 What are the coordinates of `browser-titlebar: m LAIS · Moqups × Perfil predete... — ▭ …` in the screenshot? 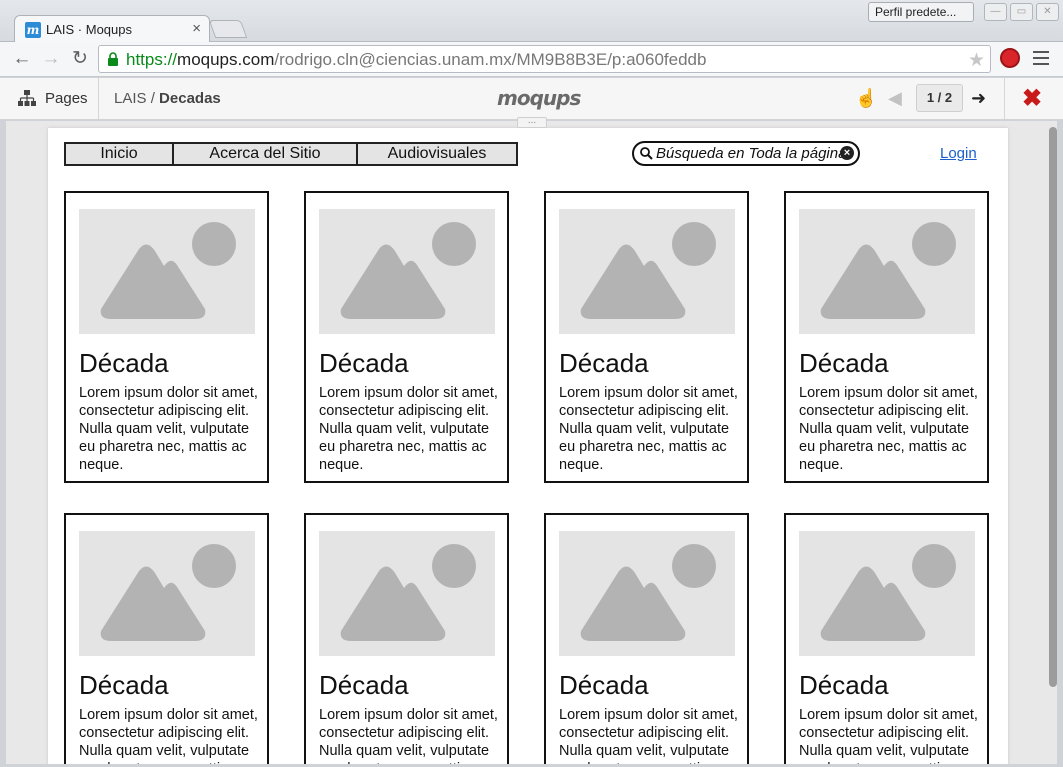 It's located at (531, 21).